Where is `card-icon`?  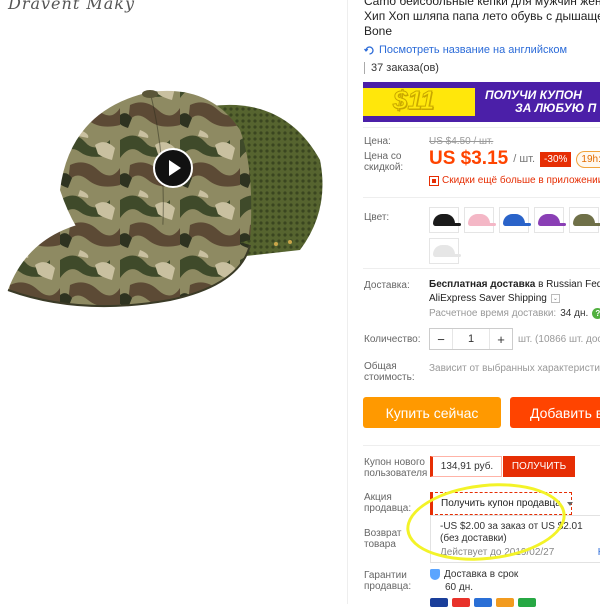
card-icon is located at coordinates (483, 602).